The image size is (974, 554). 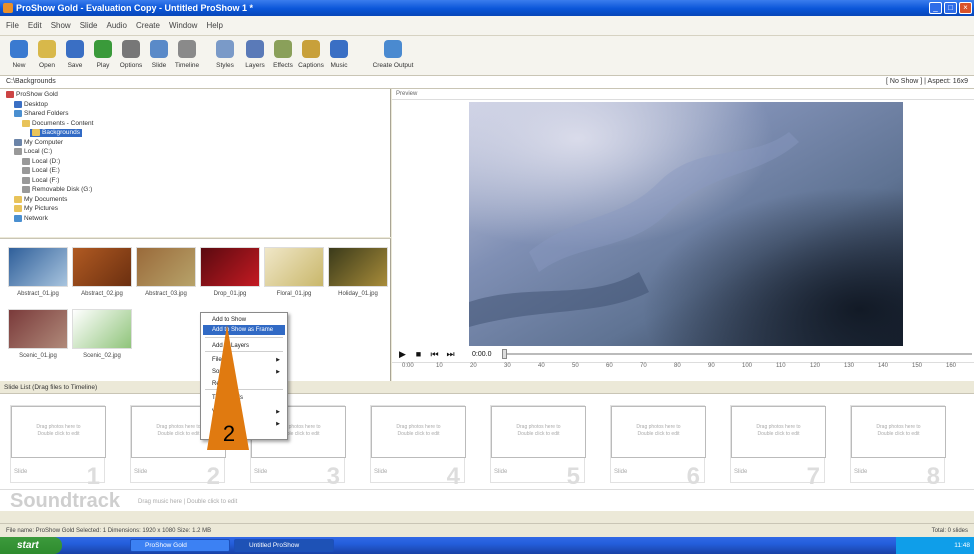 I want to click on status-total: Total: 0 slides, so click(x=949, y=531).